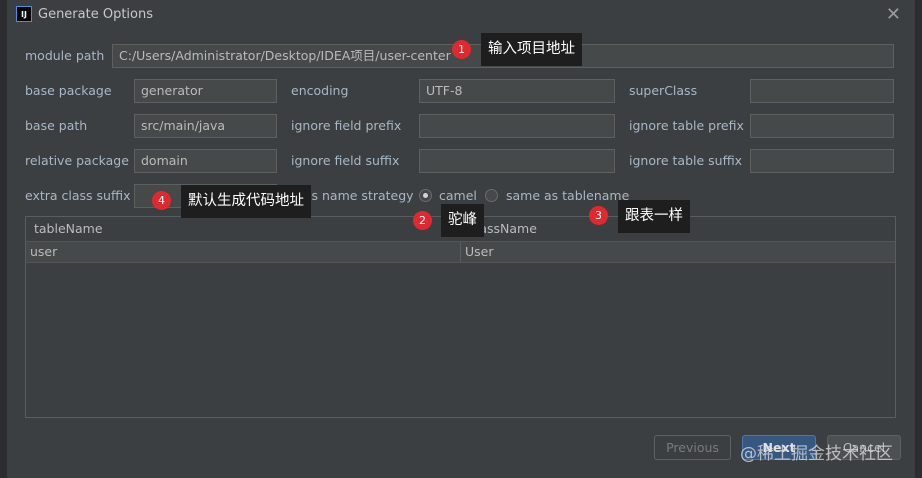  I want to click on relative-package-label: relative package, so click(77, 160).